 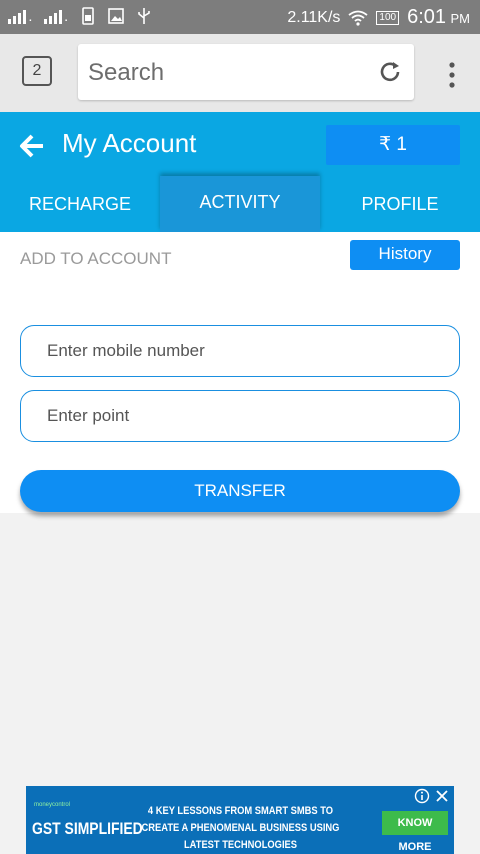 I want to click on back-arrow-icon, so click(x=32, y=146).